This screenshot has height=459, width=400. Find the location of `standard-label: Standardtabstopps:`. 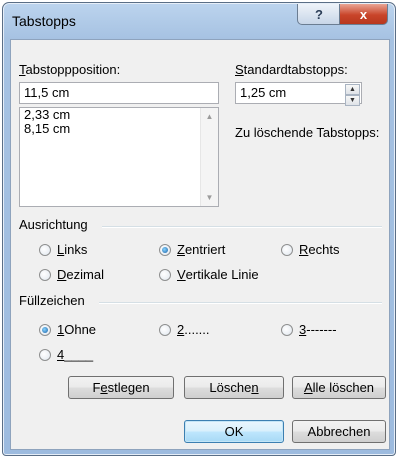

standard-label: Standardtabstopps: is located at coordinates (291, 69).